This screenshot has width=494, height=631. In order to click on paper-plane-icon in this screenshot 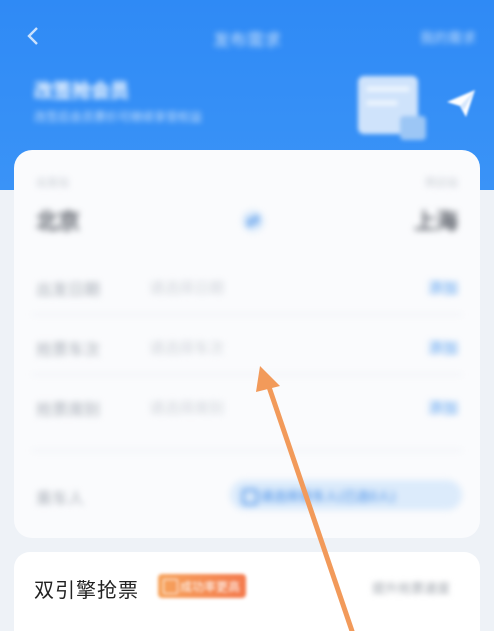, I will do `click(461, 103)`.